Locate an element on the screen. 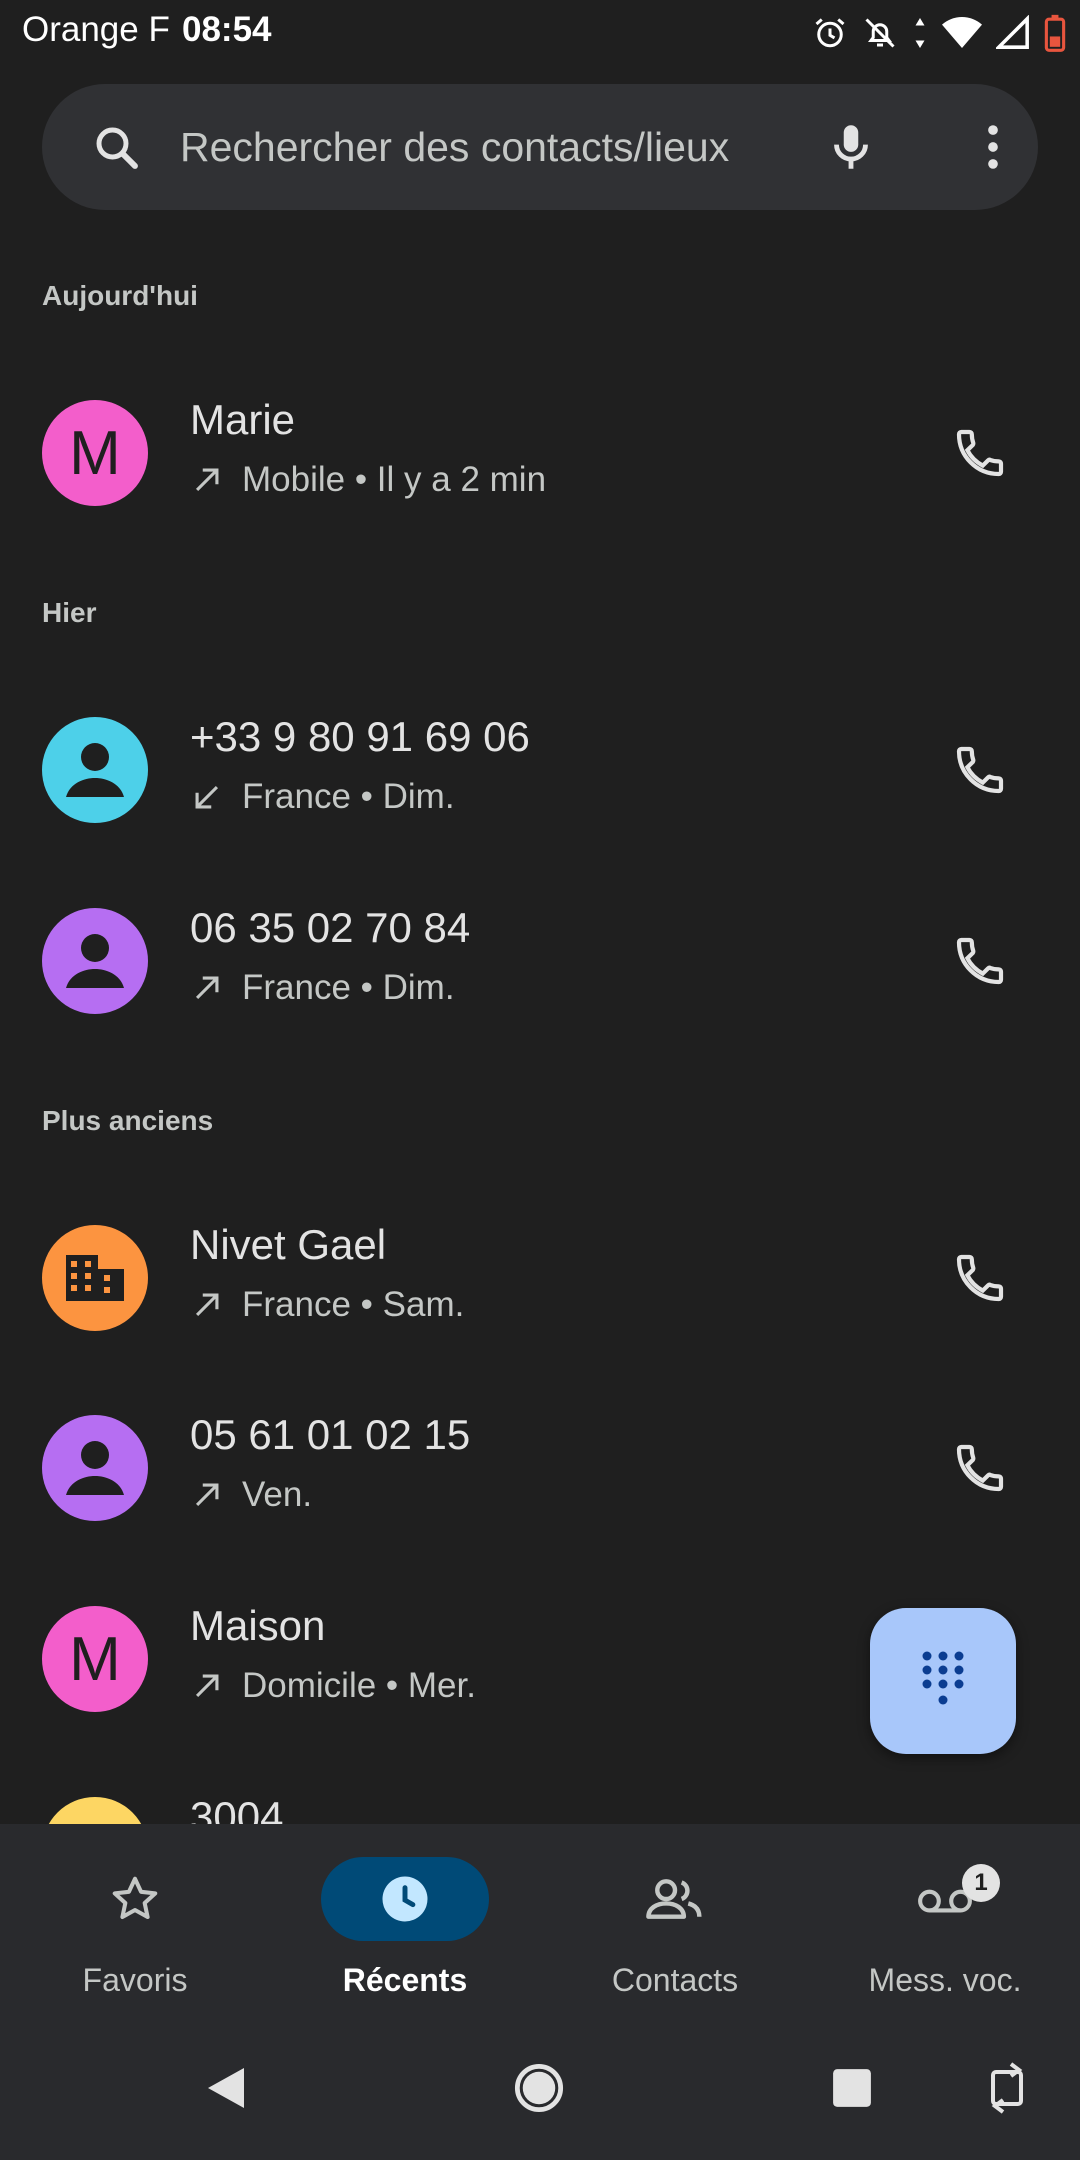  people-icon is located at coordinates (674, 1899).